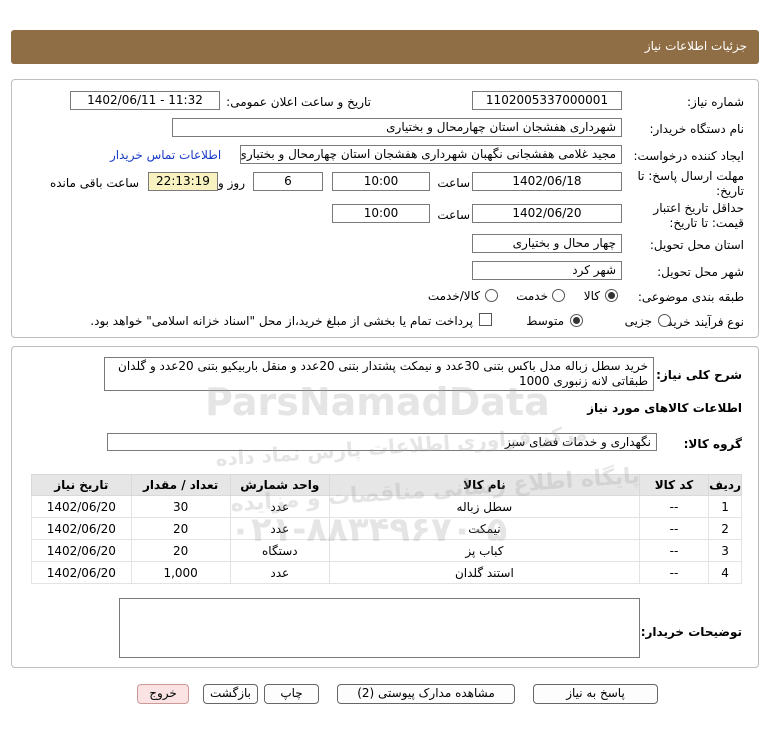 The width and height of the screenshot is (770, 745). I want to click on buyer-notes-label: توضیحات خریدار:, so click(691, 632).